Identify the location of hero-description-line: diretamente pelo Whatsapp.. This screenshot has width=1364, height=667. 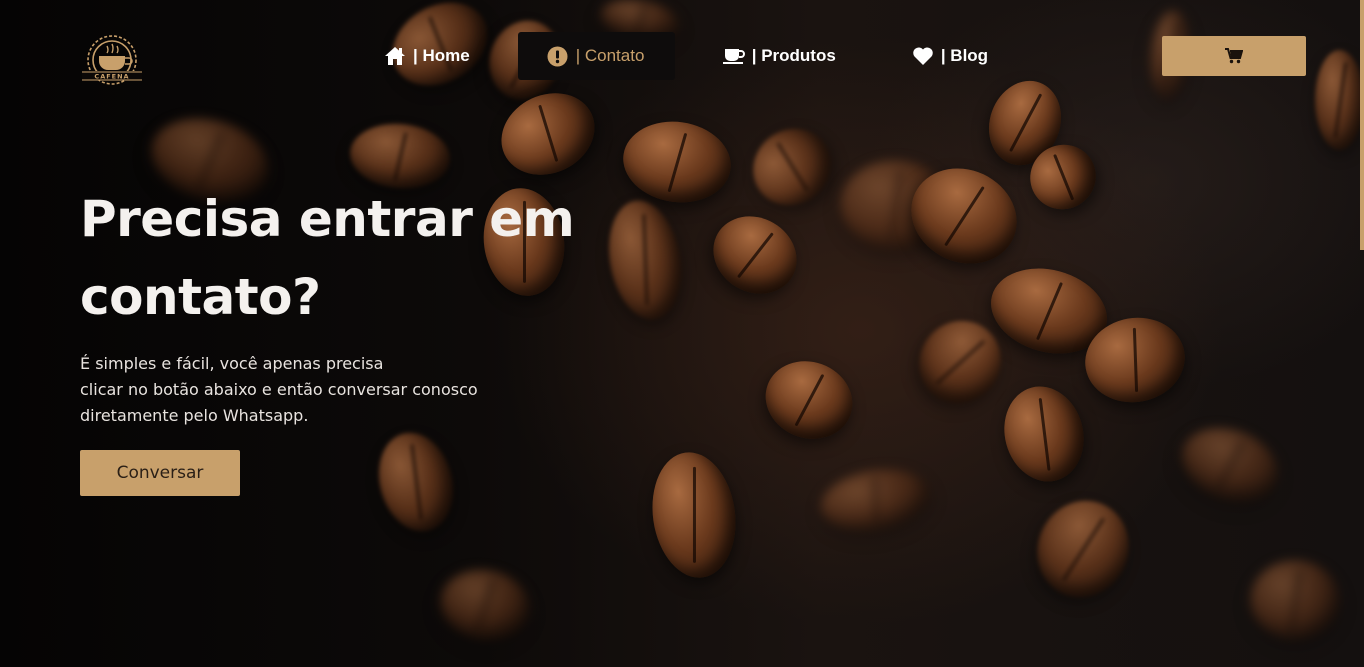
(194, 415).